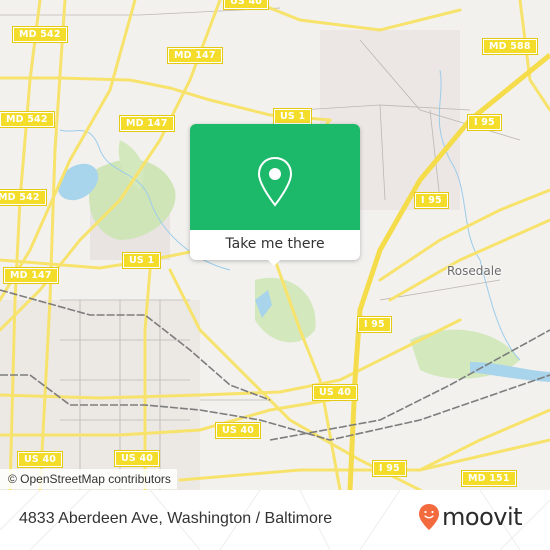  I want to click on road-shield-md-151: MD 151, so click(489, 478).